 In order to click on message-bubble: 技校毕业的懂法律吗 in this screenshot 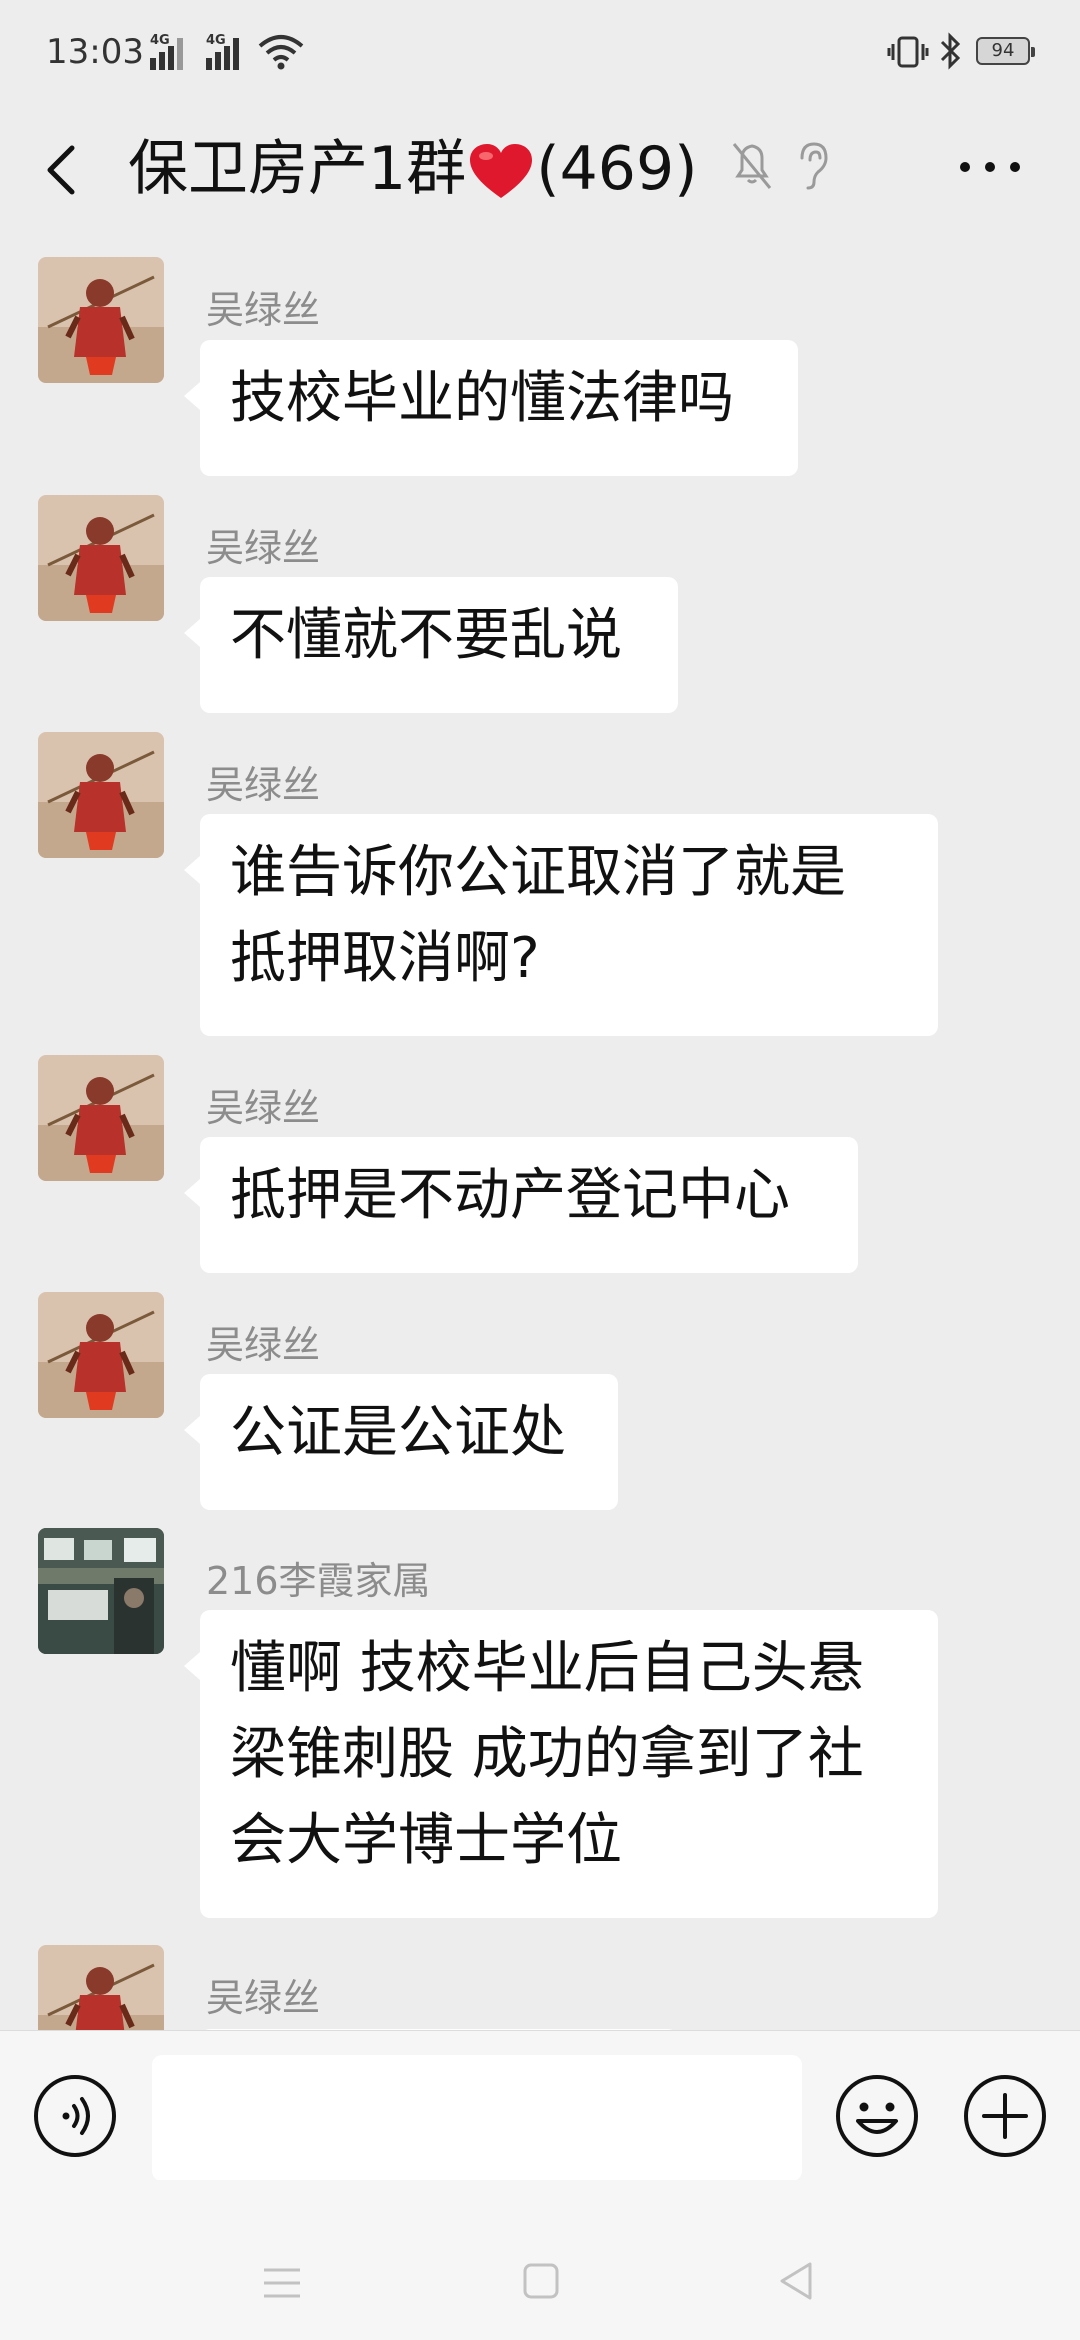, I will do `click(491, 408)`.